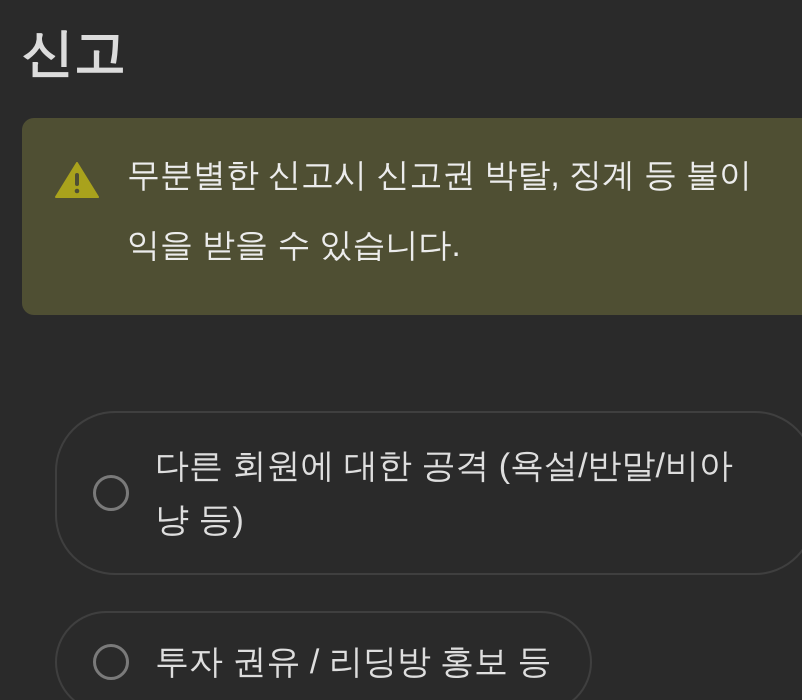 This screenshot has height=700, width=802. What do you see at coordinates (77, 180) in the screenshot?
I see `warning-icon` at bounding box center [77, 180].